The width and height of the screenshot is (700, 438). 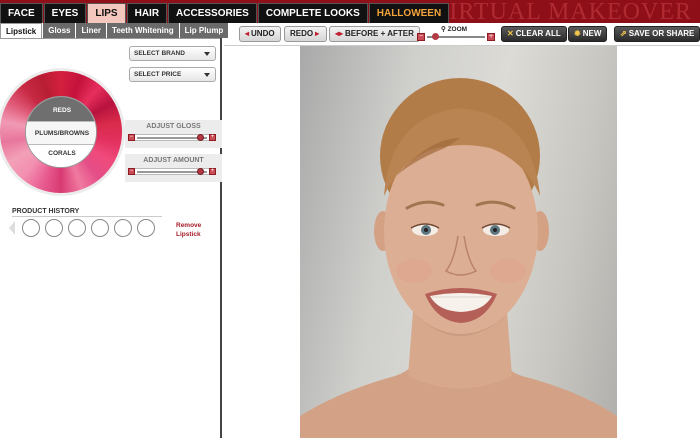 I want to click on save-or-share-button: ⇗ SAVE OR SHARE, so click(x=657, y=34).